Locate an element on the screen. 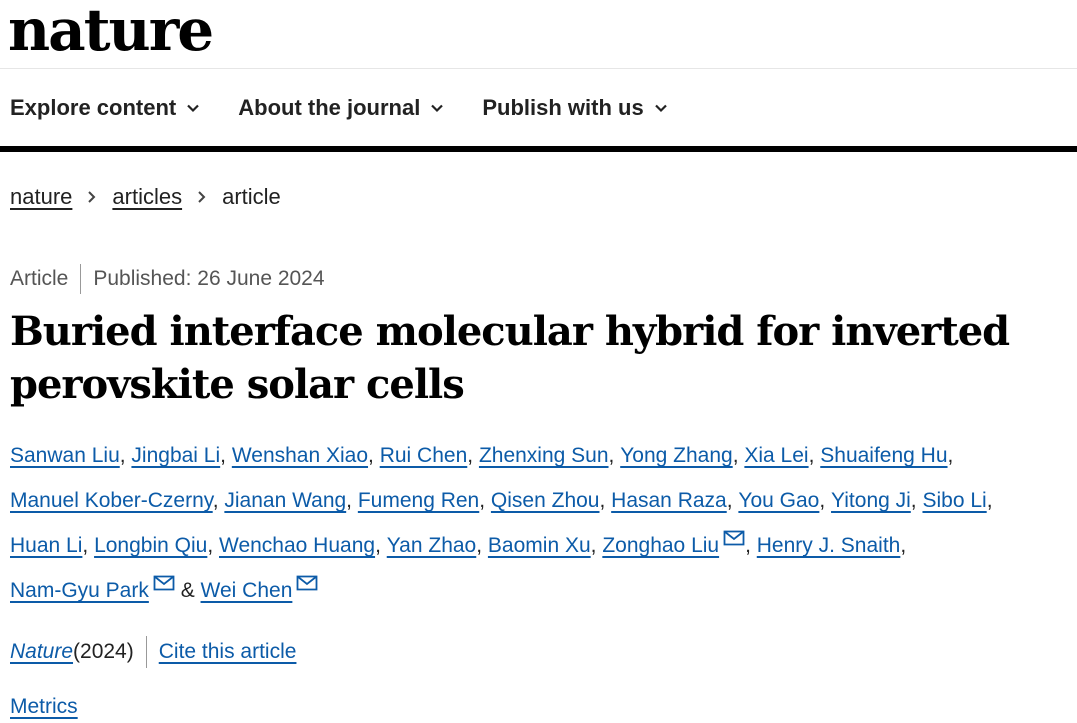 Image resolution: width=1077 pixels, height=723 pixels. author-item: Nam-Gyu Park & is located at coordinates (105, 588).